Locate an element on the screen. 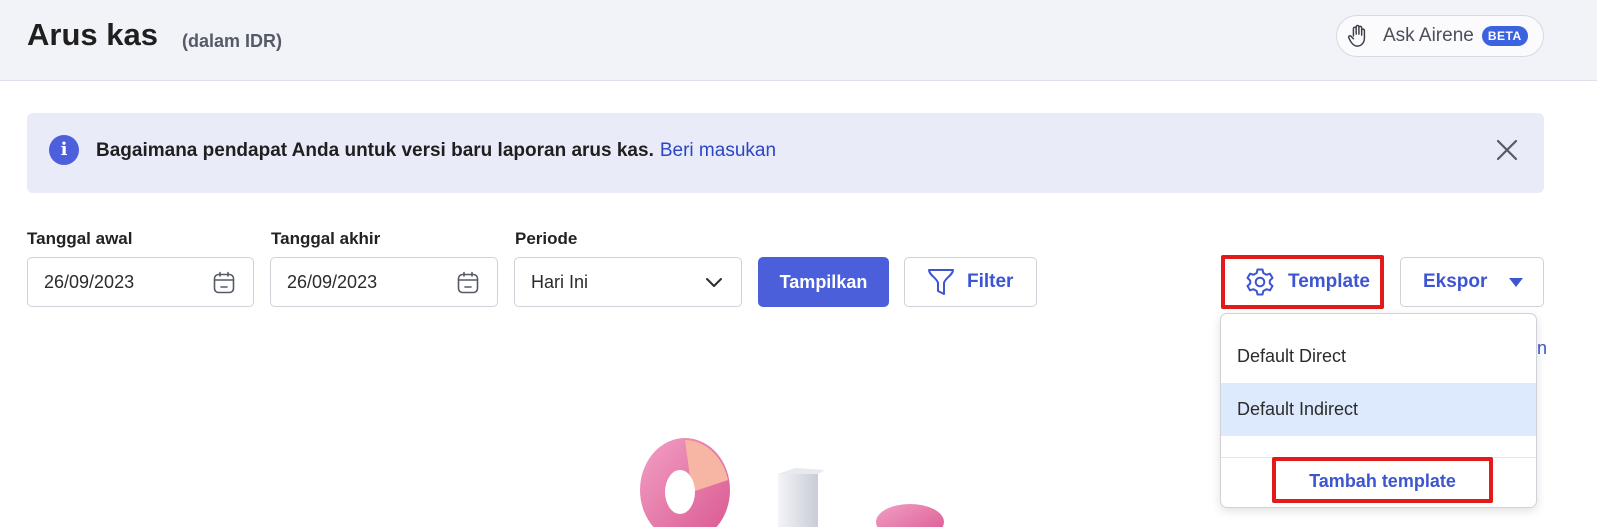  start-date-label: Tanggal awal is located at coordinates (80, 238).